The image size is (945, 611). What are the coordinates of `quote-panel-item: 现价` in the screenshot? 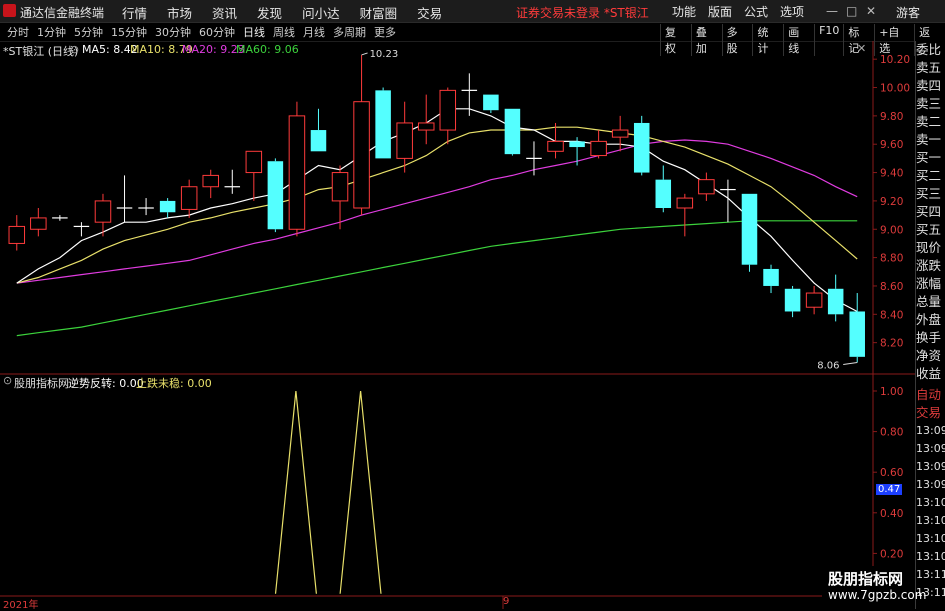 It's located at (930, 248).